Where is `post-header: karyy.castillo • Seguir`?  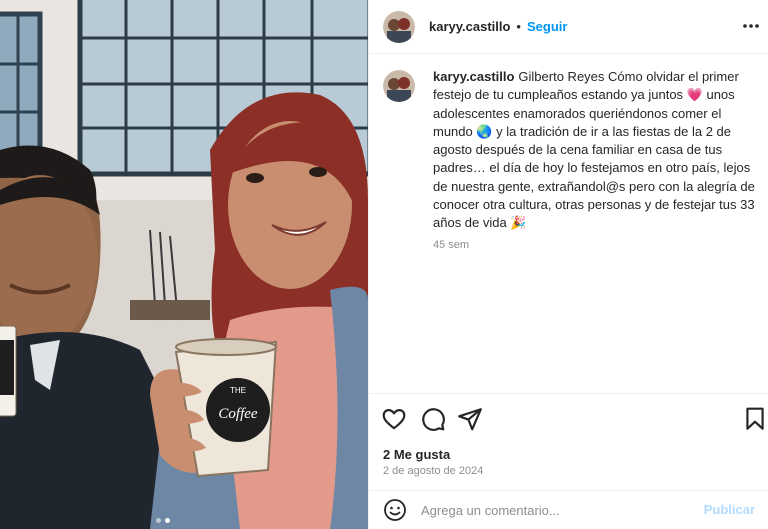
post-header: karyy.castillo • Seguir is located at coordinates (568, 27).